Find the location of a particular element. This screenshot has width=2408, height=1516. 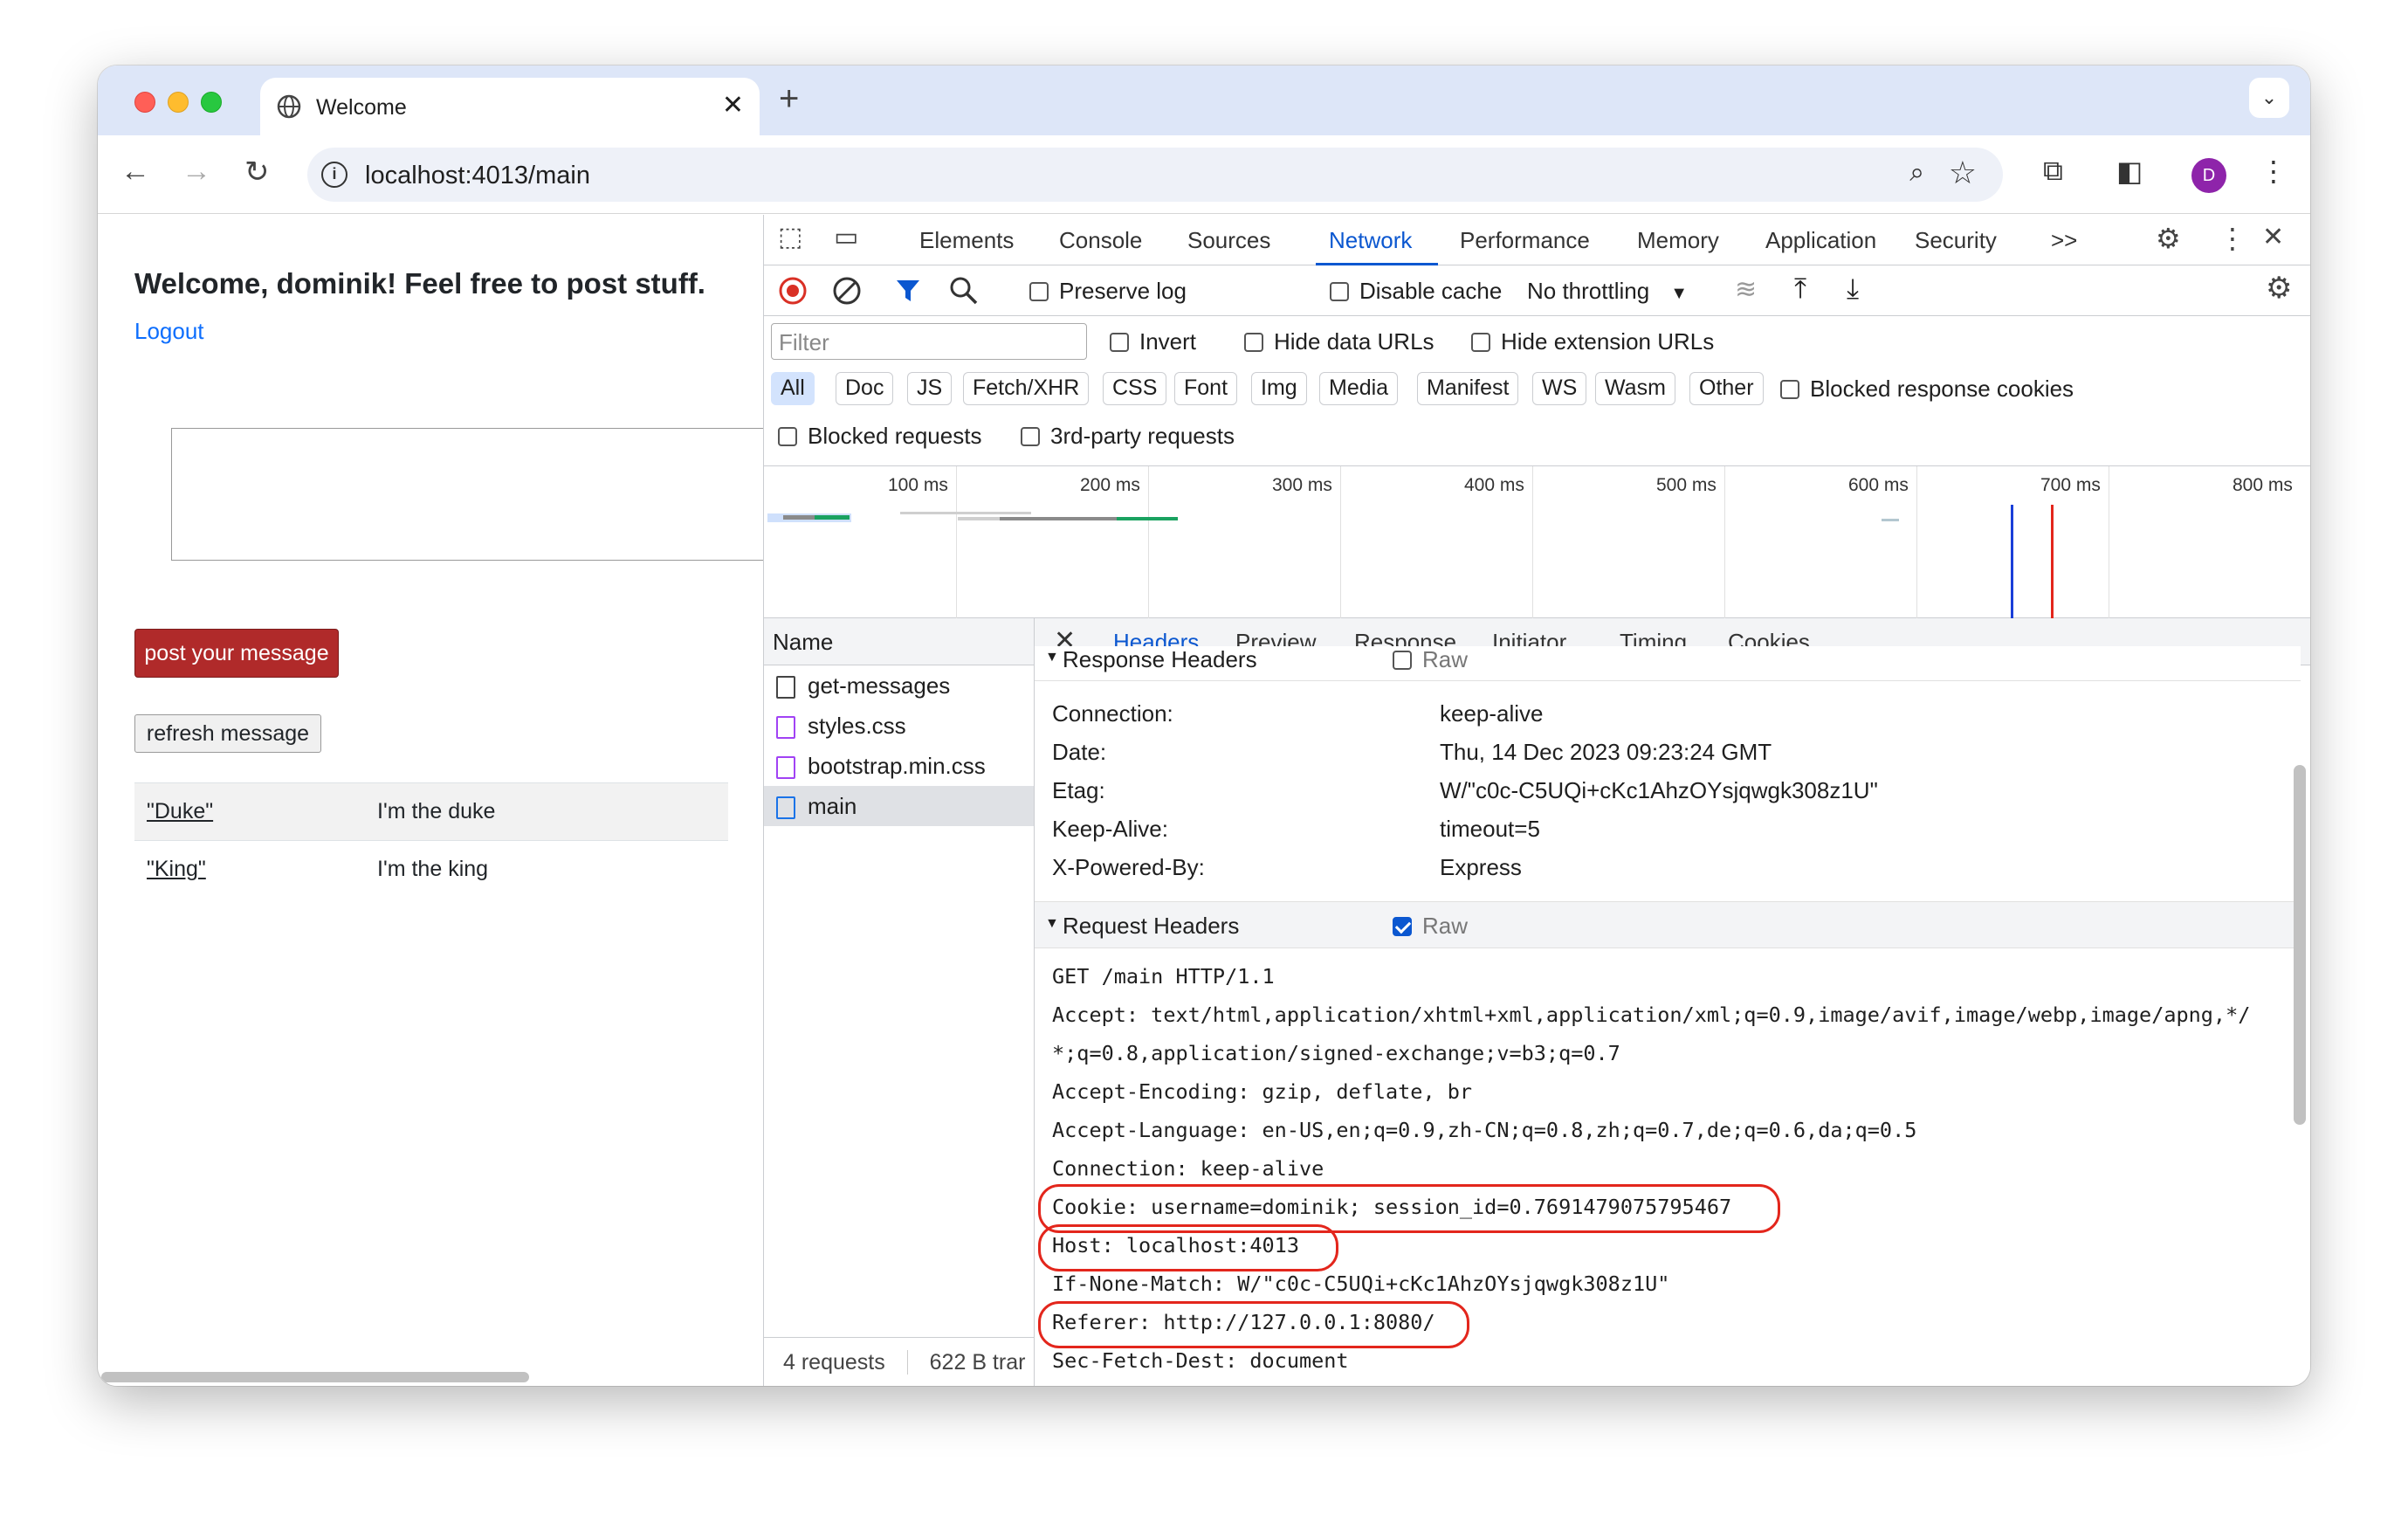

address-bar: i localhost:4013/main ⌕ ☆ is located at coordinates (1155, 175).